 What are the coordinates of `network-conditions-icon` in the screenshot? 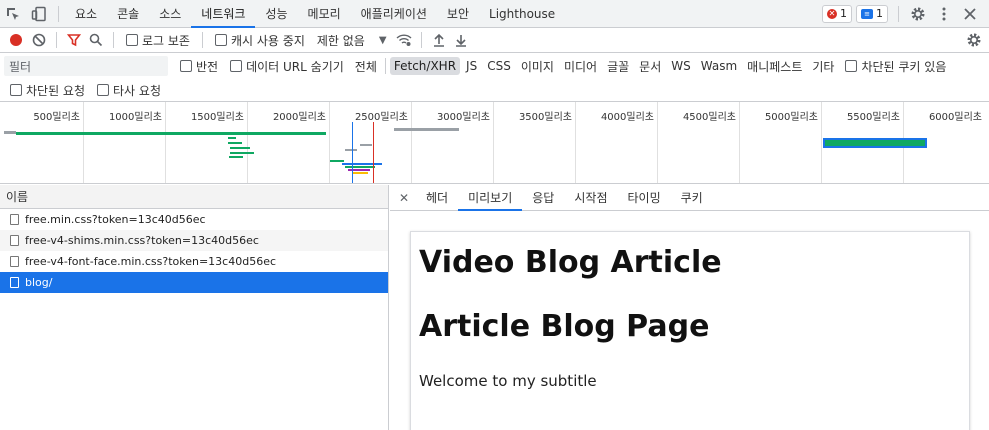 It's located at (404, 40).